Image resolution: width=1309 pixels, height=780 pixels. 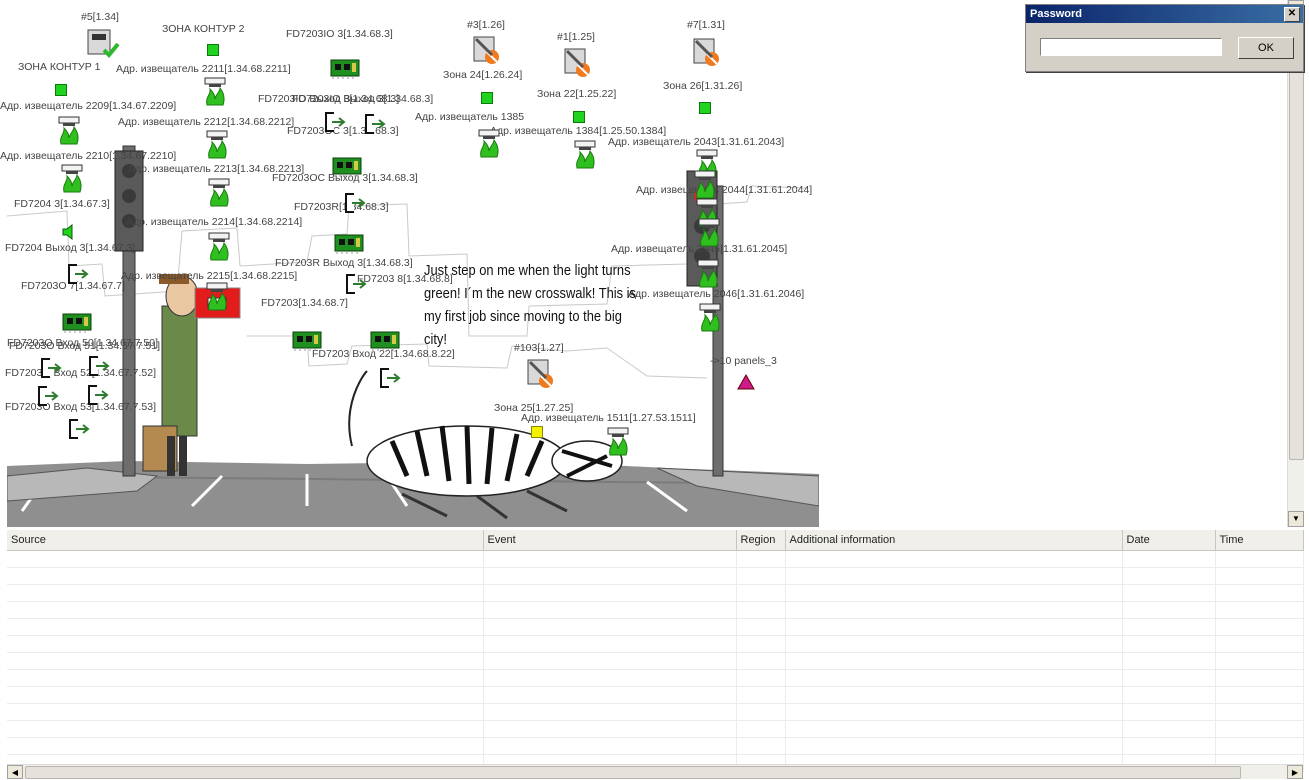 What do you see at coordinates (1266, 48) in the screenshot?
I see `ok-button: OK` at bounding box center [1266, 48].